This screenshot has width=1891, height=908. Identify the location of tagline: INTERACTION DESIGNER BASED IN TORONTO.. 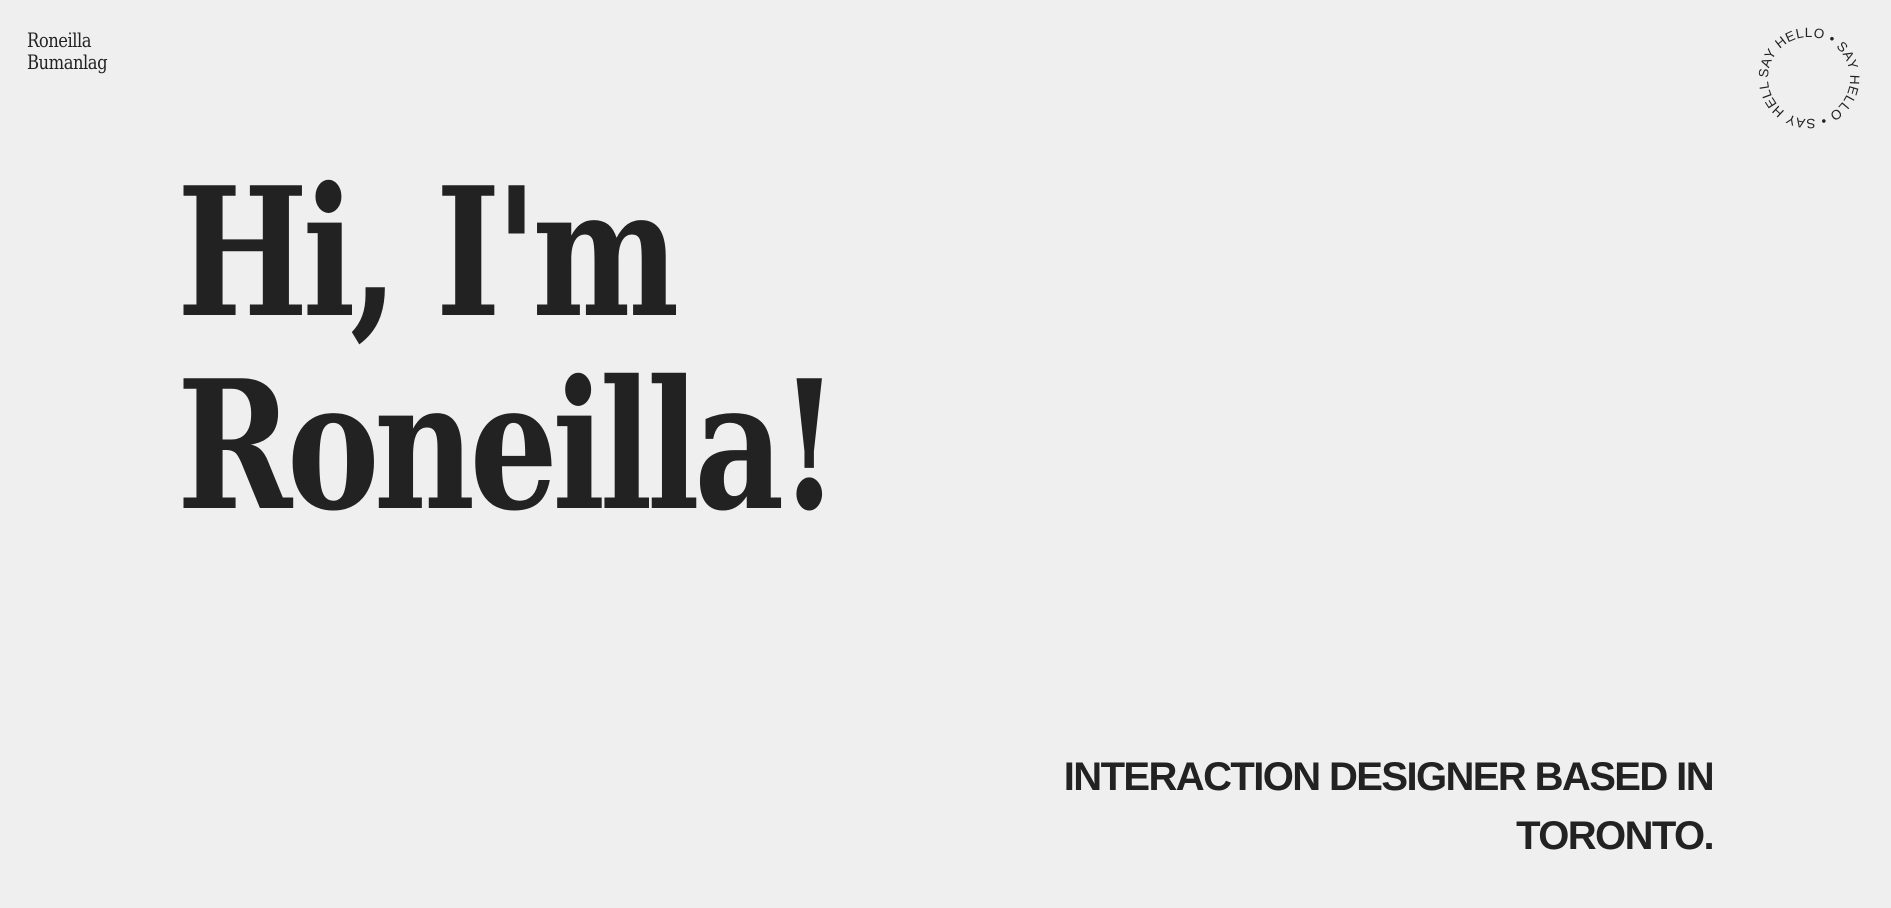
(1389, 806).